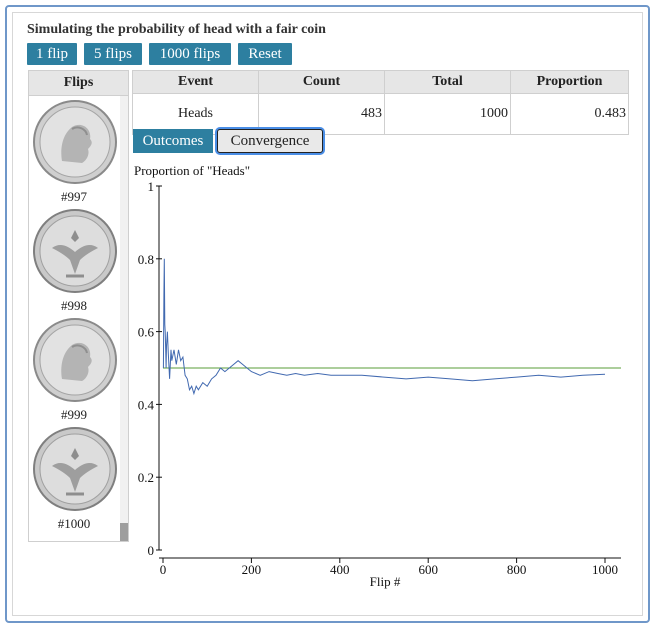 Image resolution: width=659 pixels, height=631 pixels. Describe the element at coordinates (74, 196) in the screenshot. I see `flip-number: #997` at that location.